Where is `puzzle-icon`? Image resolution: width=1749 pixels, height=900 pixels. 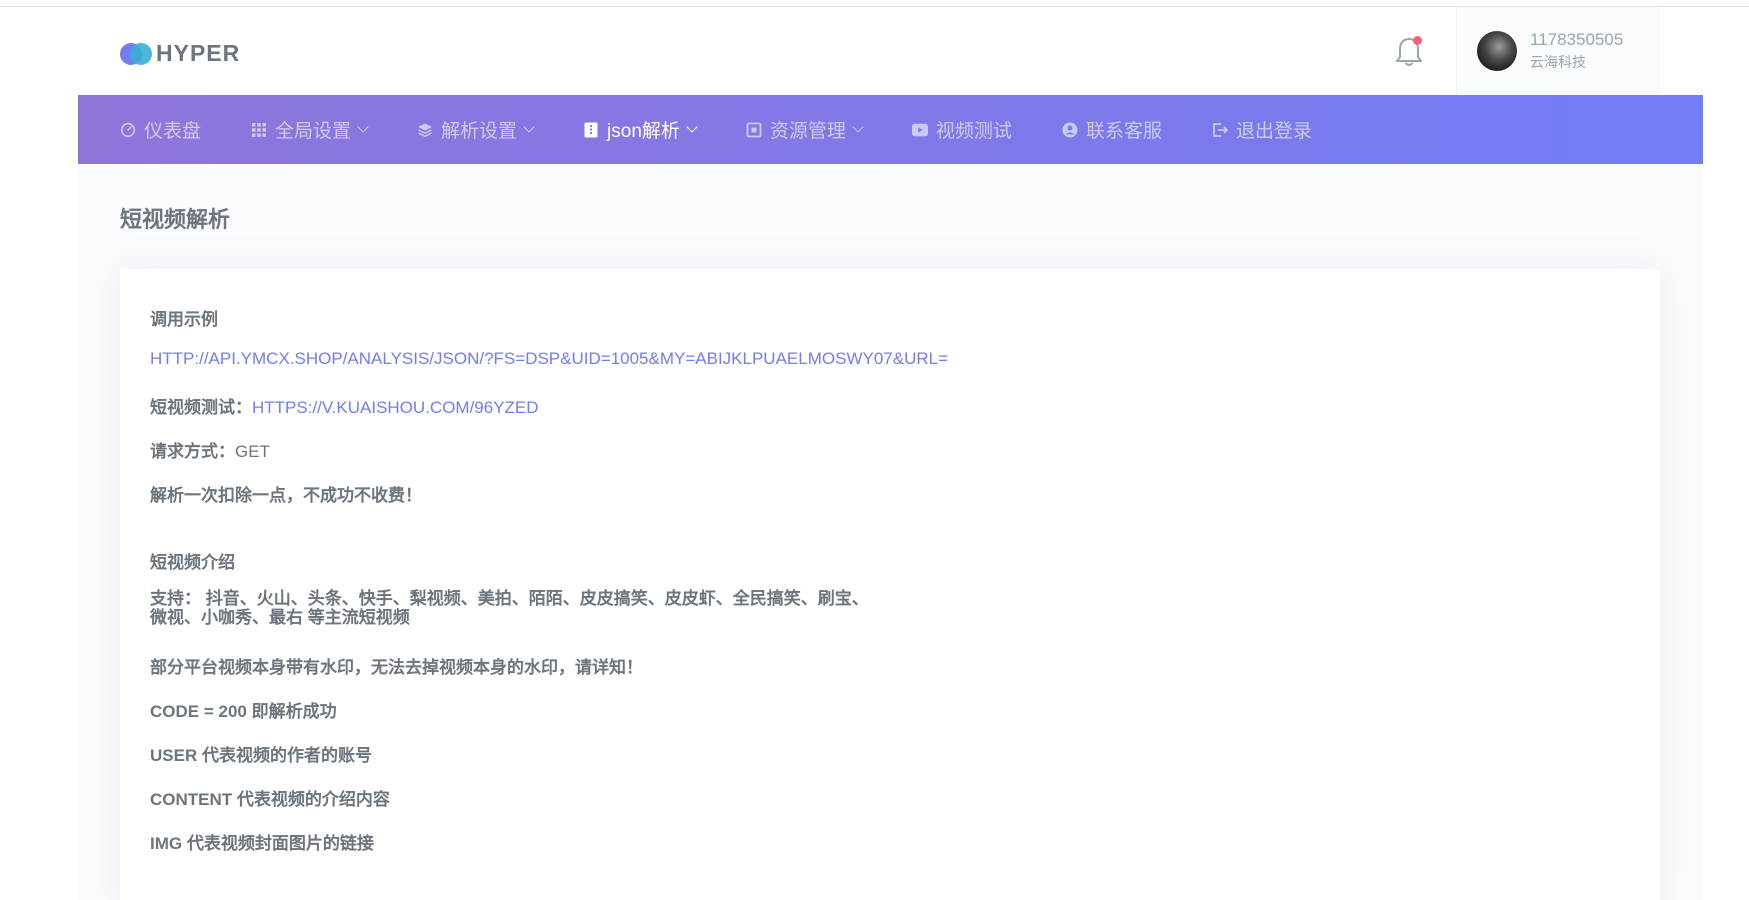
puzzle-icon is located at coordinates (754, 130).